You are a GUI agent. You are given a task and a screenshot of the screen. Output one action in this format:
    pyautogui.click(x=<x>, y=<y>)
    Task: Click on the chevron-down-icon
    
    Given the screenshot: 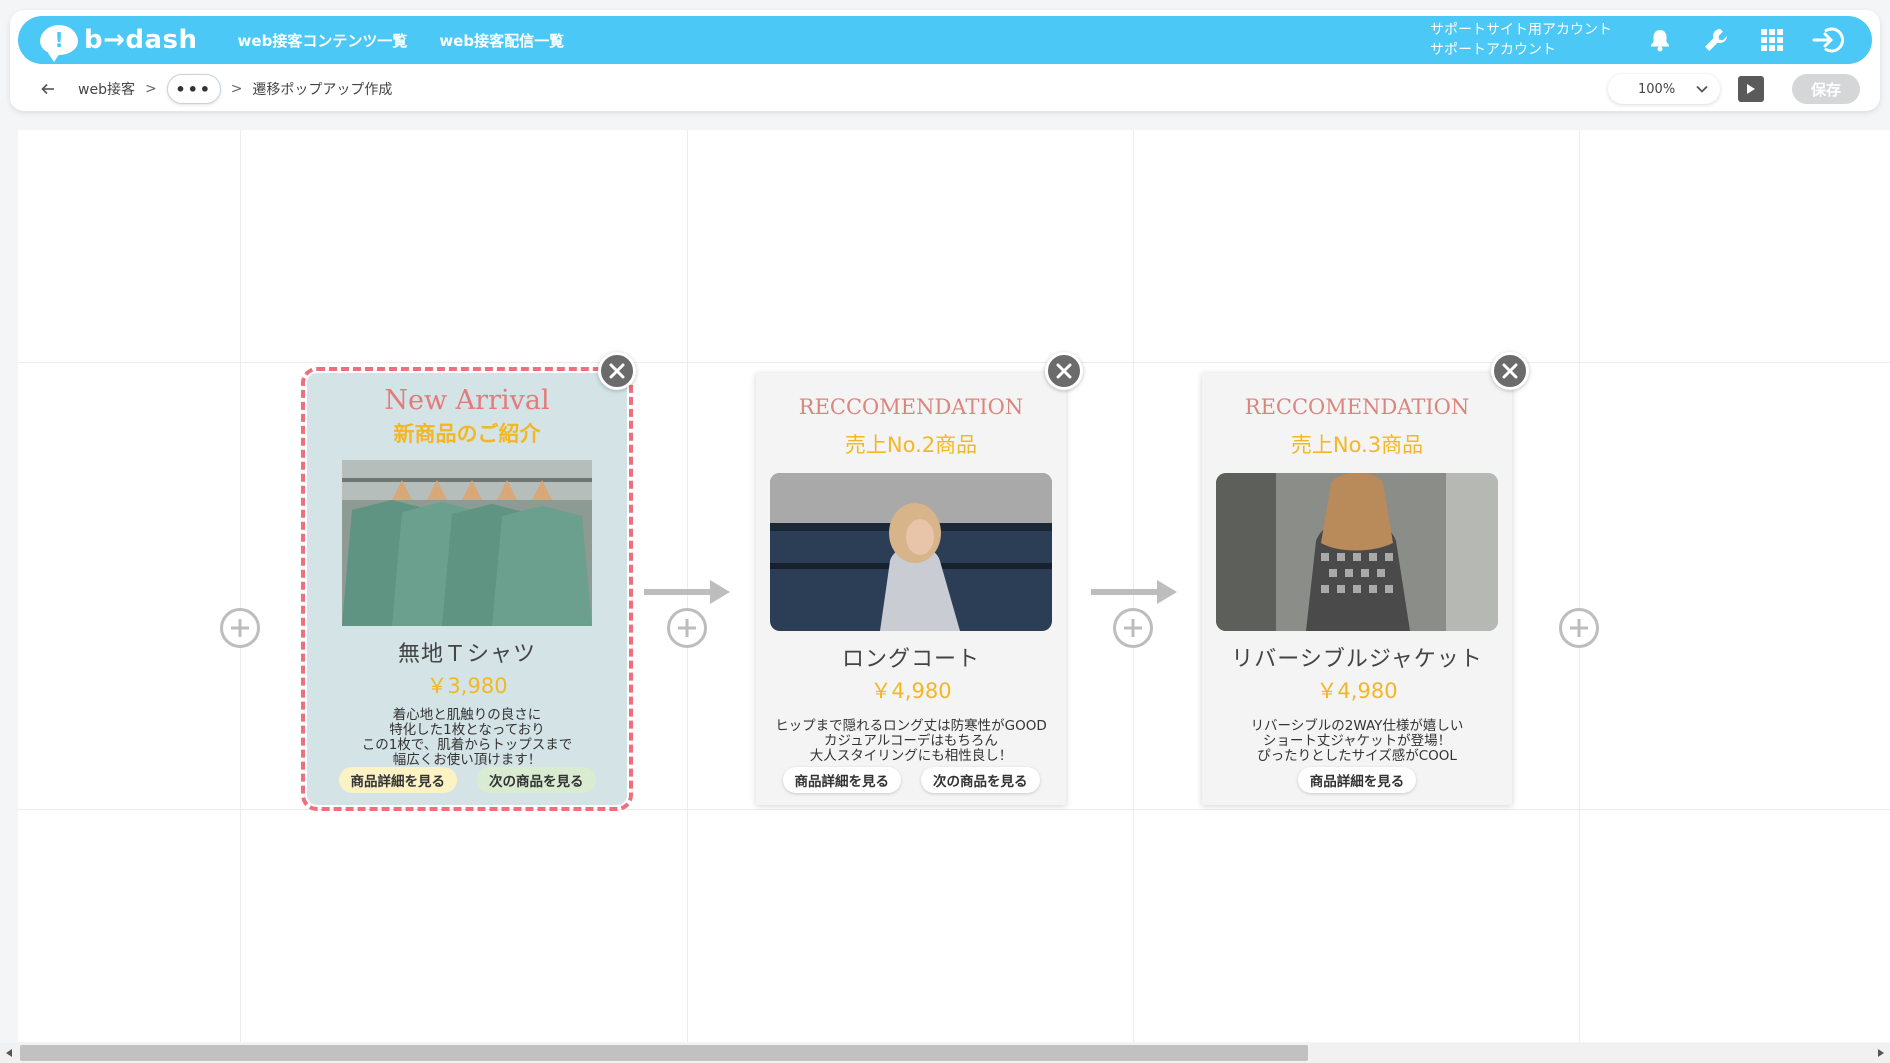 What is the action you would take?
    pyautogui.click(x=1702, y=89)
    